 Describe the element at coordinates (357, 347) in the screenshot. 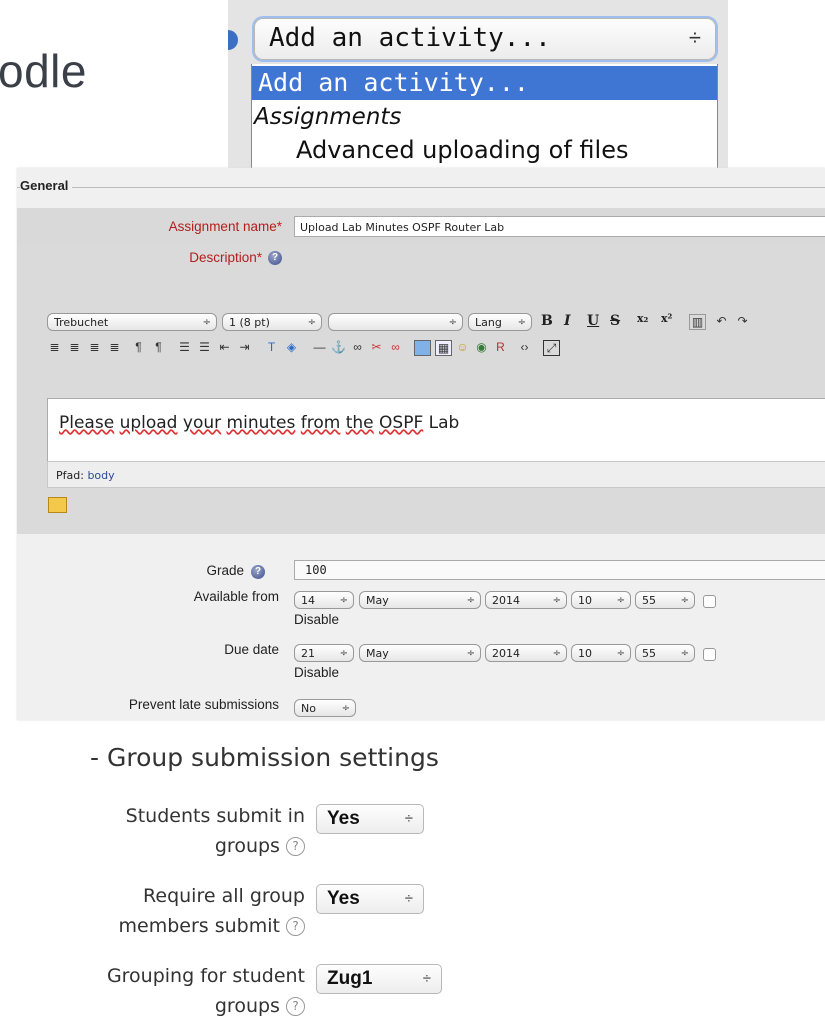

I see `link-icon: ∞` at that location.